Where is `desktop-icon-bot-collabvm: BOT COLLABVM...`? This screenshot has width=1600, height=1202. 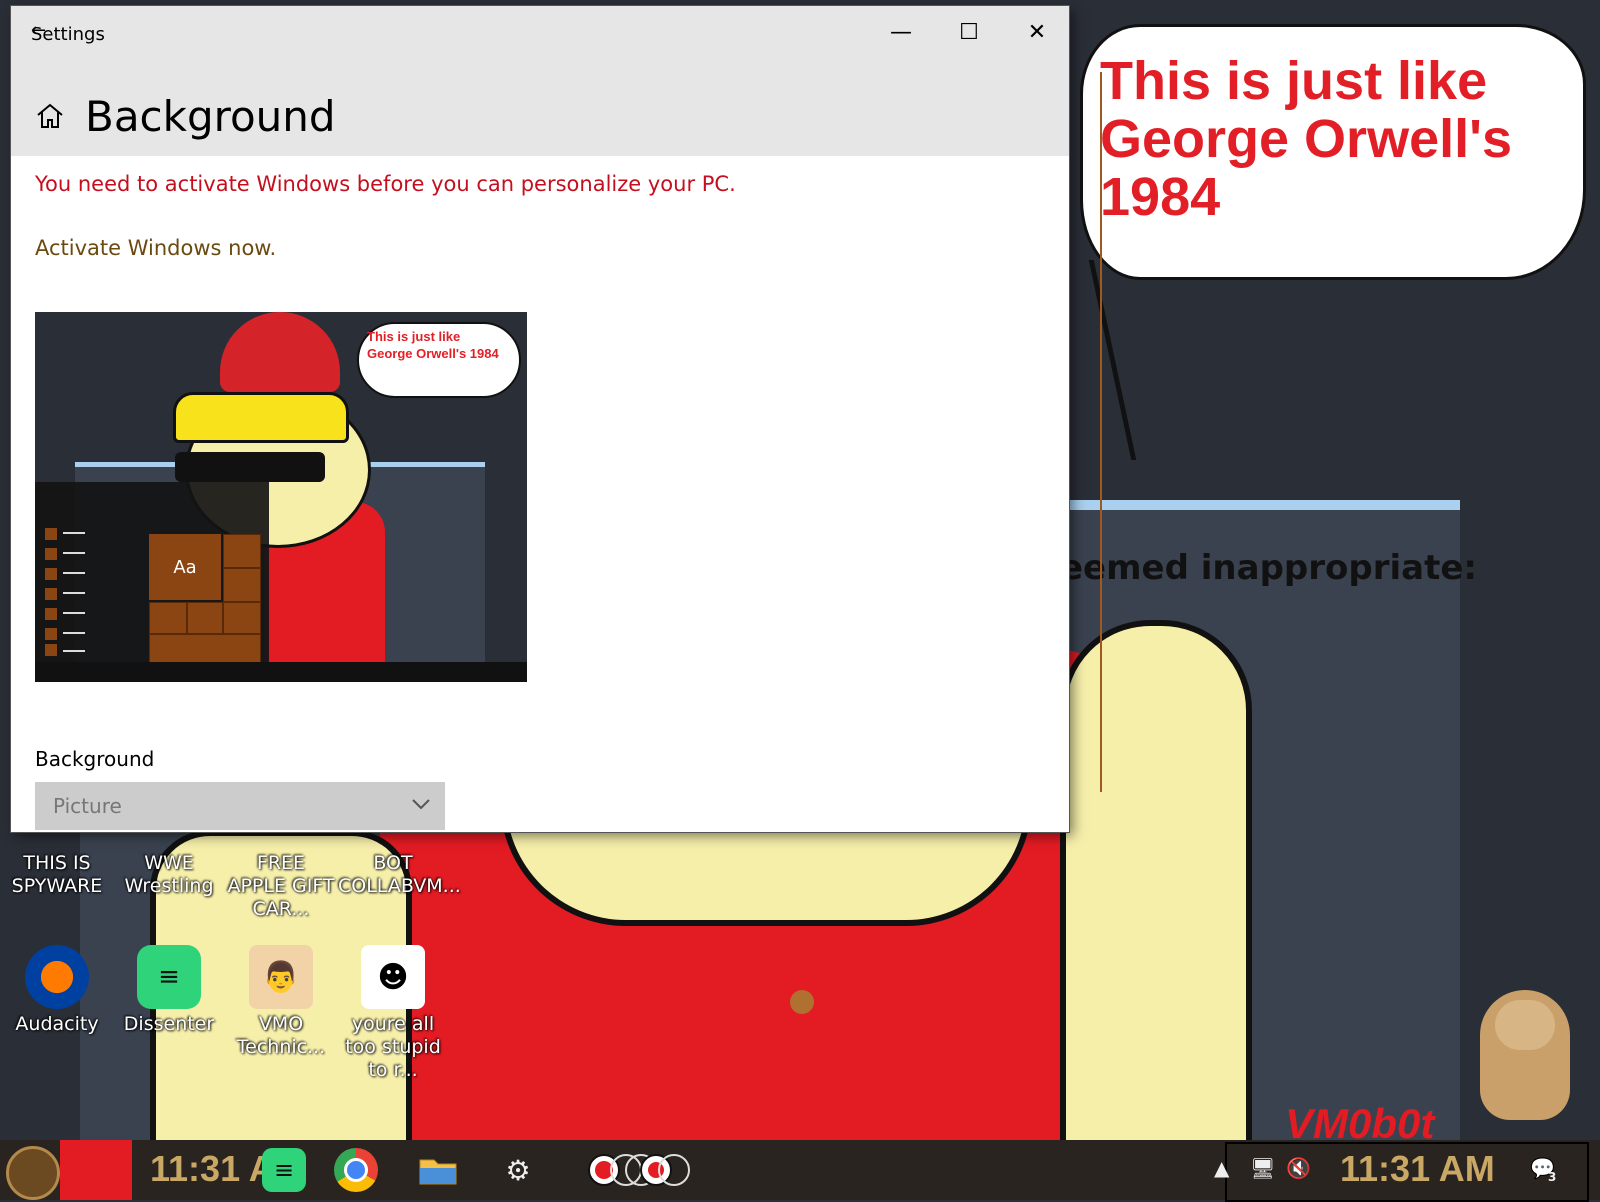
desktop-icon-bot-collabvm: BOT COLLABVM... is located at coordinates (399, 864).